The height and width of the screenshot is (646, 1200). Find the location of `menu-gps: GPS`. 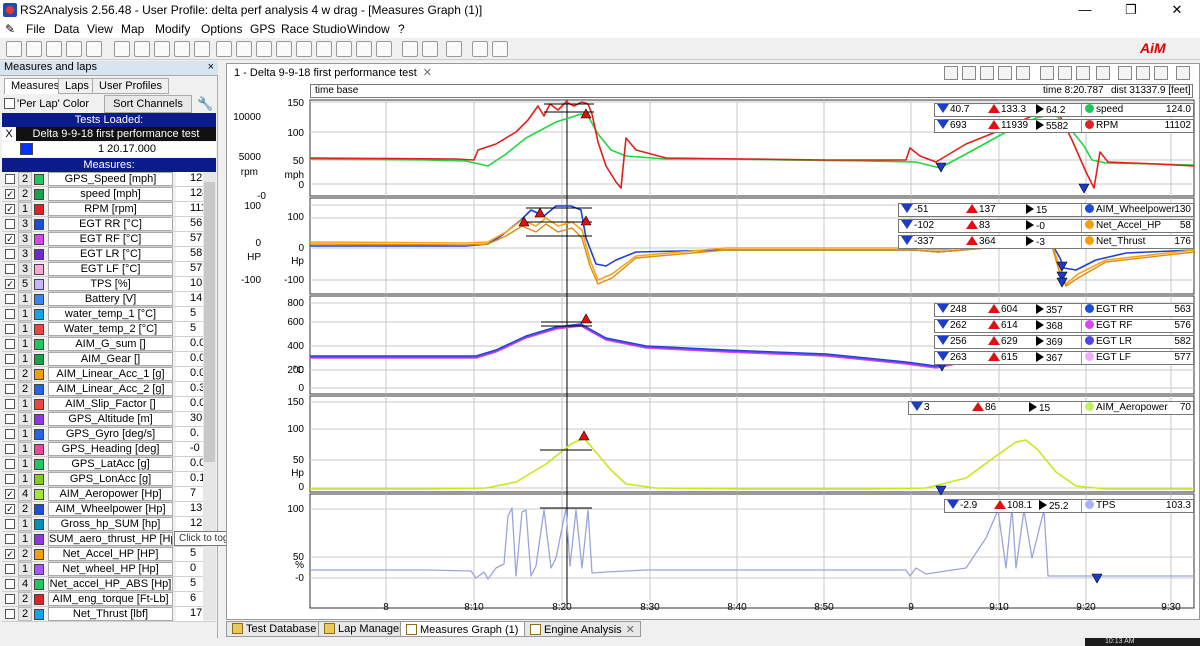

menu-gps: GPS is located at coordinates (262, 29).